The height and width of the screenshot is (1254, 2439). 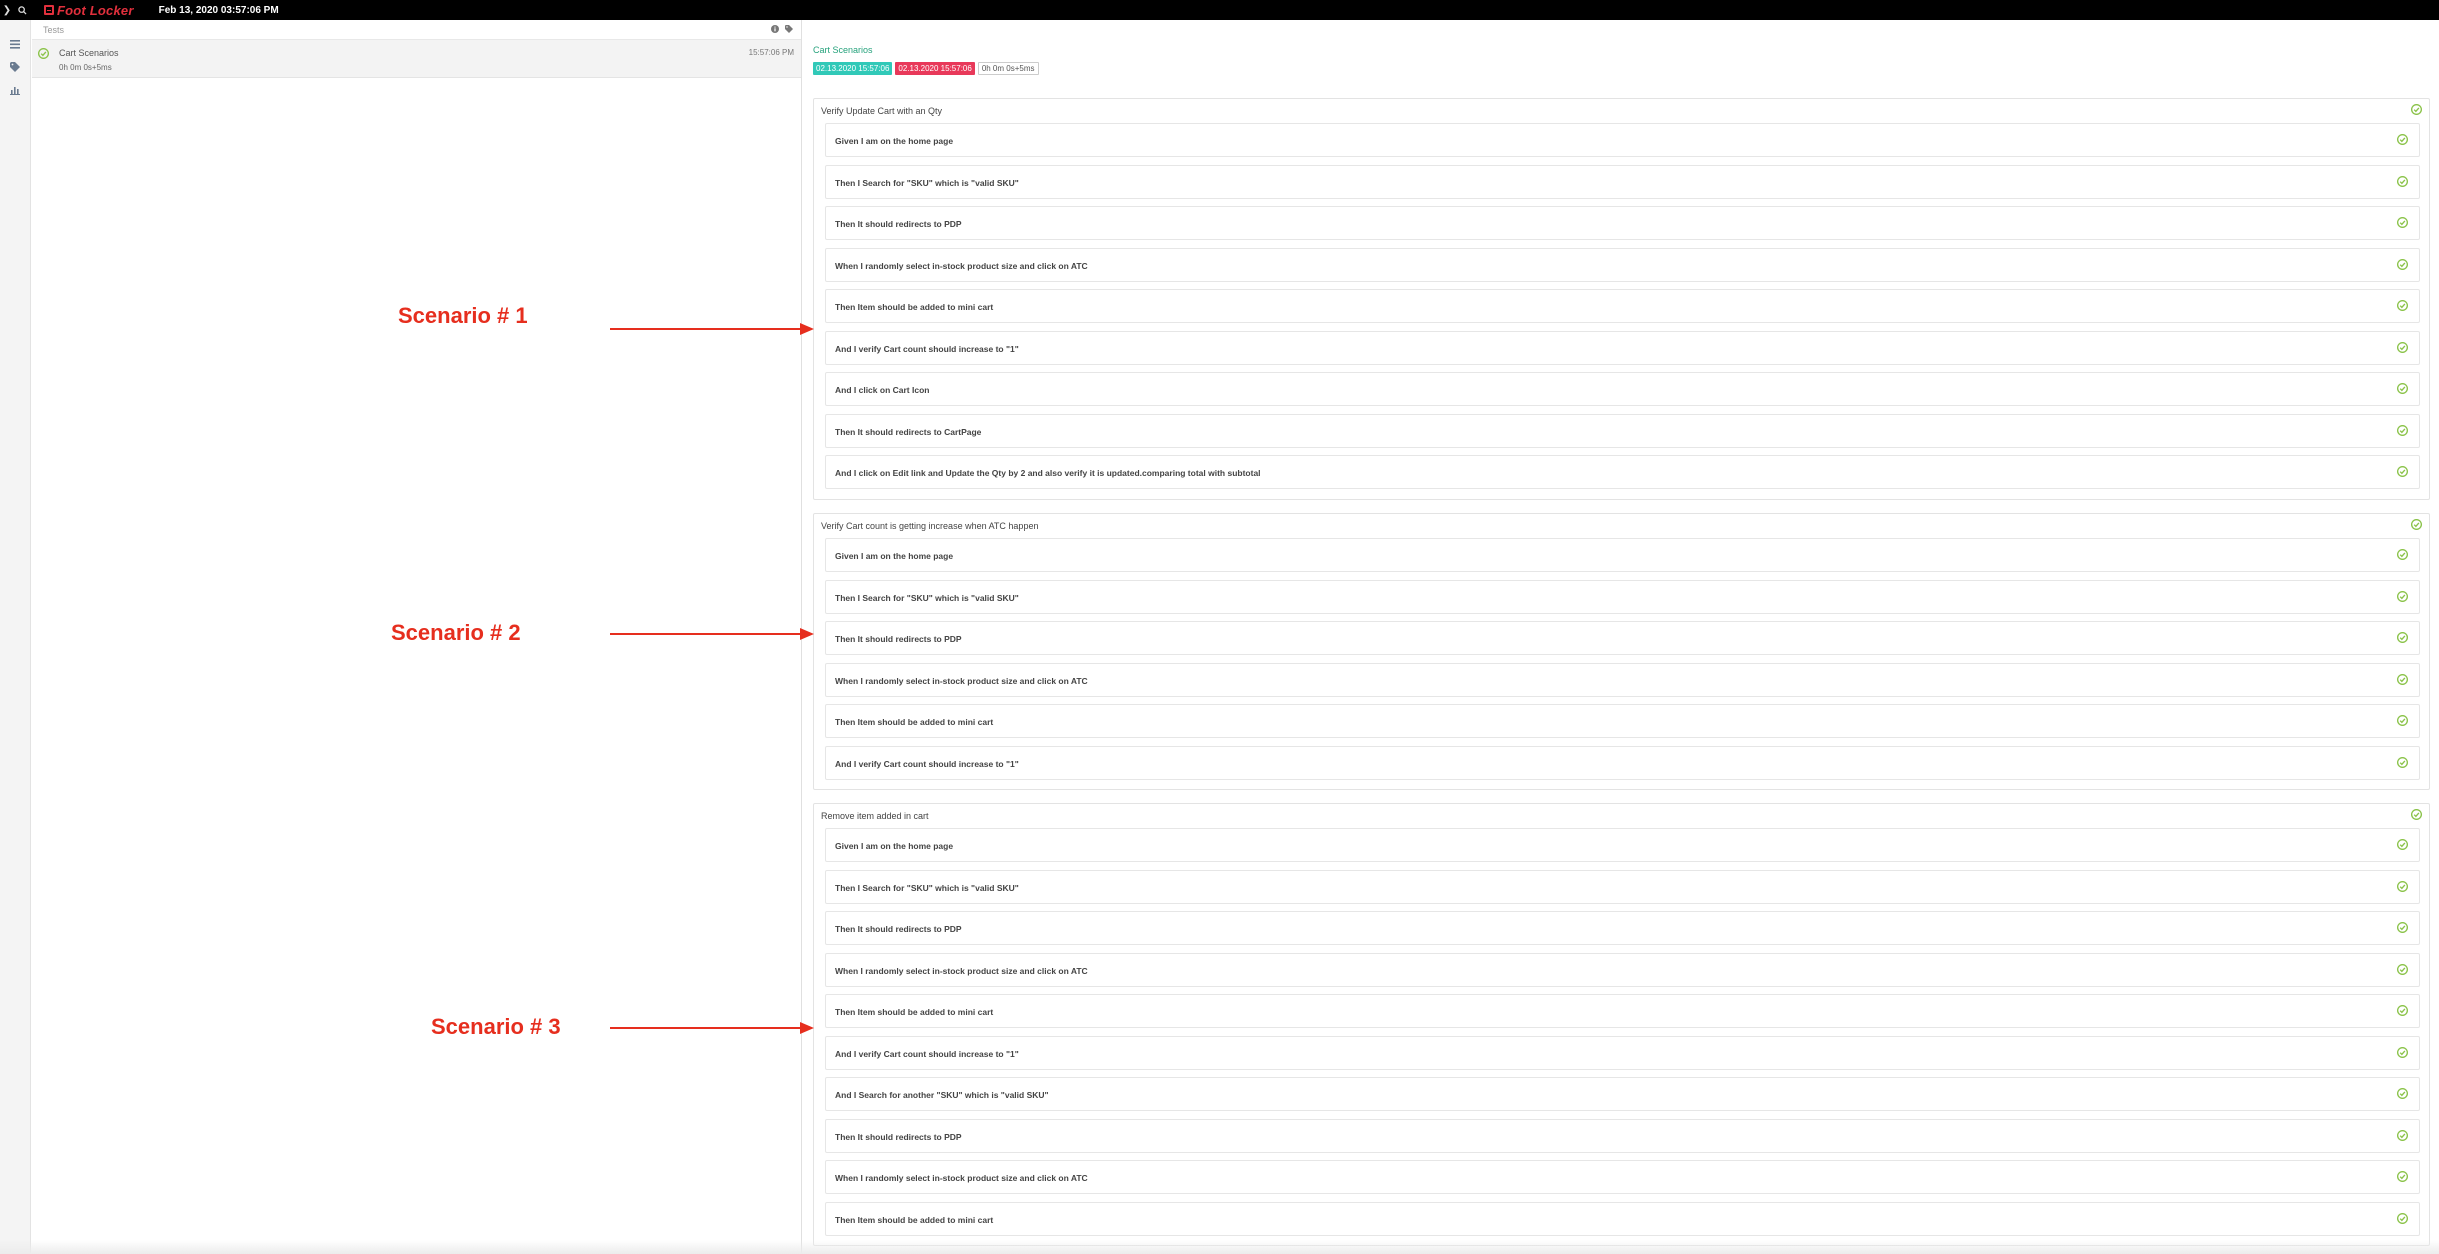 What do you see at coordinates (882, 111) in the screenshot?
I see `scenario-name: Verify Update Cart with an Qty` at bounding box center [882, 111].